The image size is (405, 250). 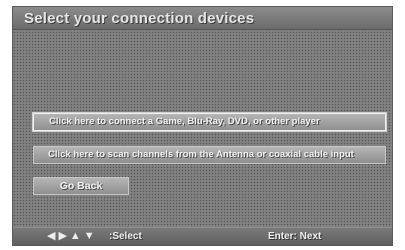 I want to click on select-hint: :Select, so click(x=125, y=236).